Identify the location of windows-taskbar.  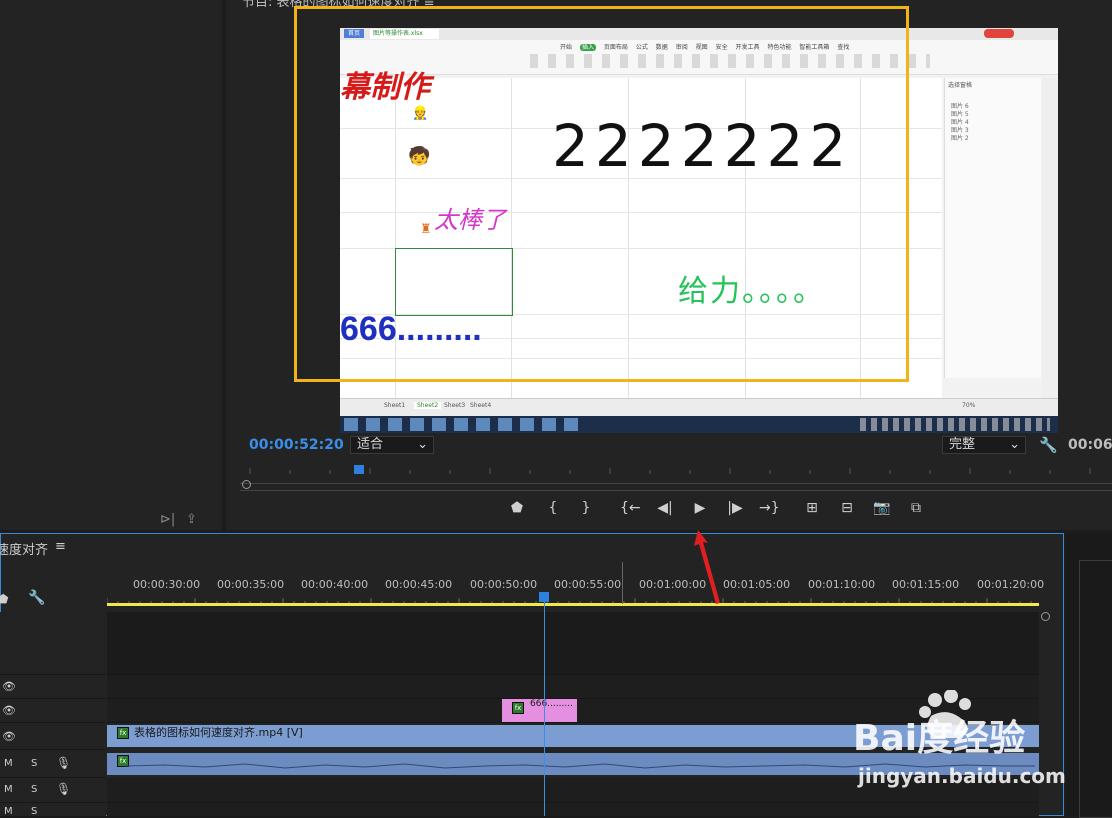
(699, 424).